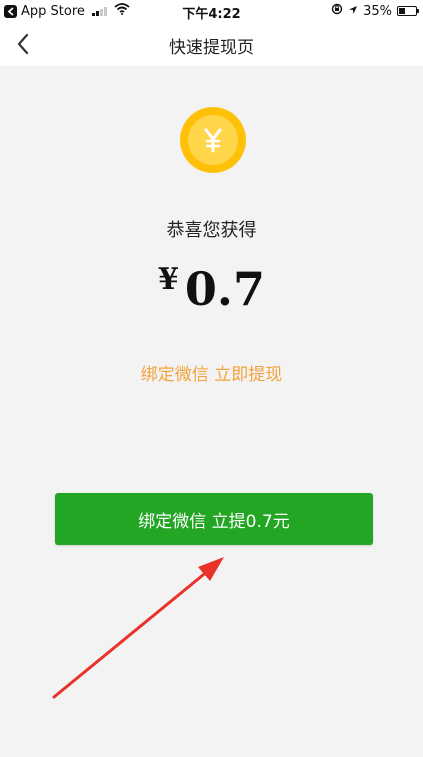 This screenshot has height=757, width=423. What do you see at coordinates (402, 11) in the screenshot?
I see `battery-level` at bounding box center [402, 11].